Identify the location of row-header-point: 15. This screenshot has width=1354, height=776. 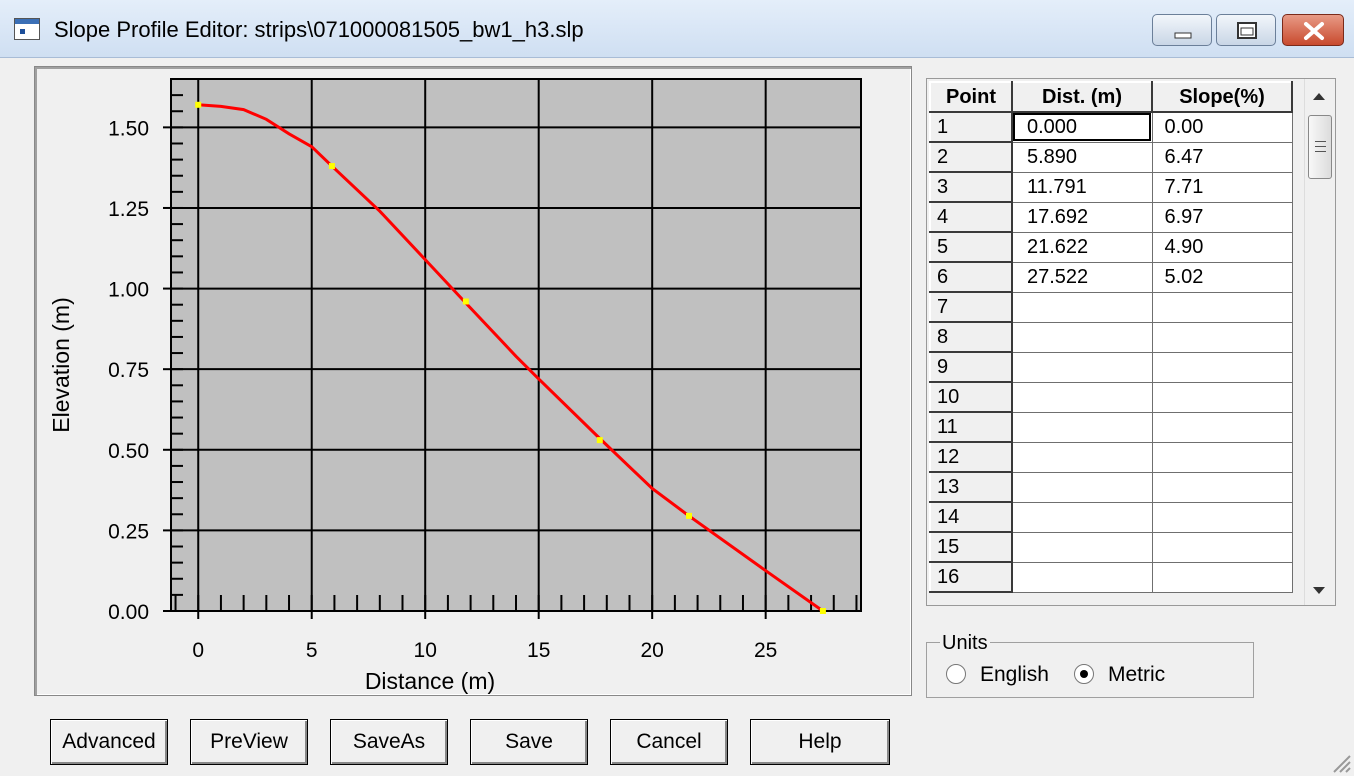
(971, 547).